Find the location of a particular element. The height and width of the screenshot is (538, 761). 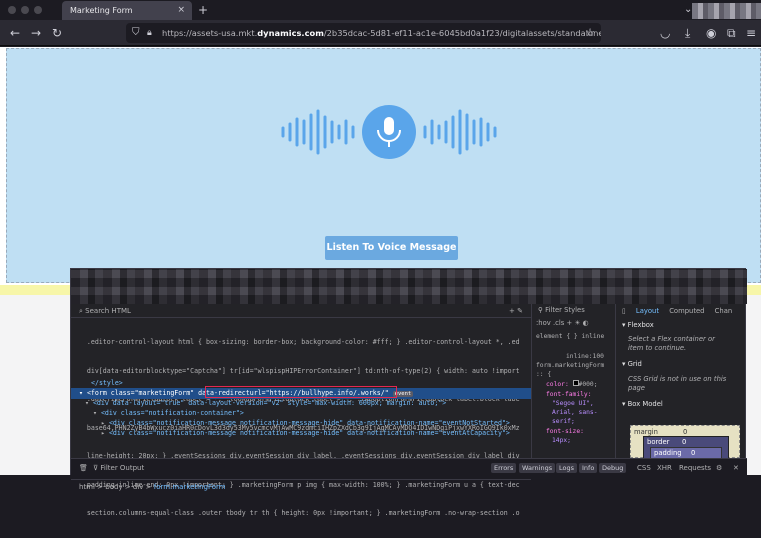

filter-debug: Debug is located at coordinates (613, 468).